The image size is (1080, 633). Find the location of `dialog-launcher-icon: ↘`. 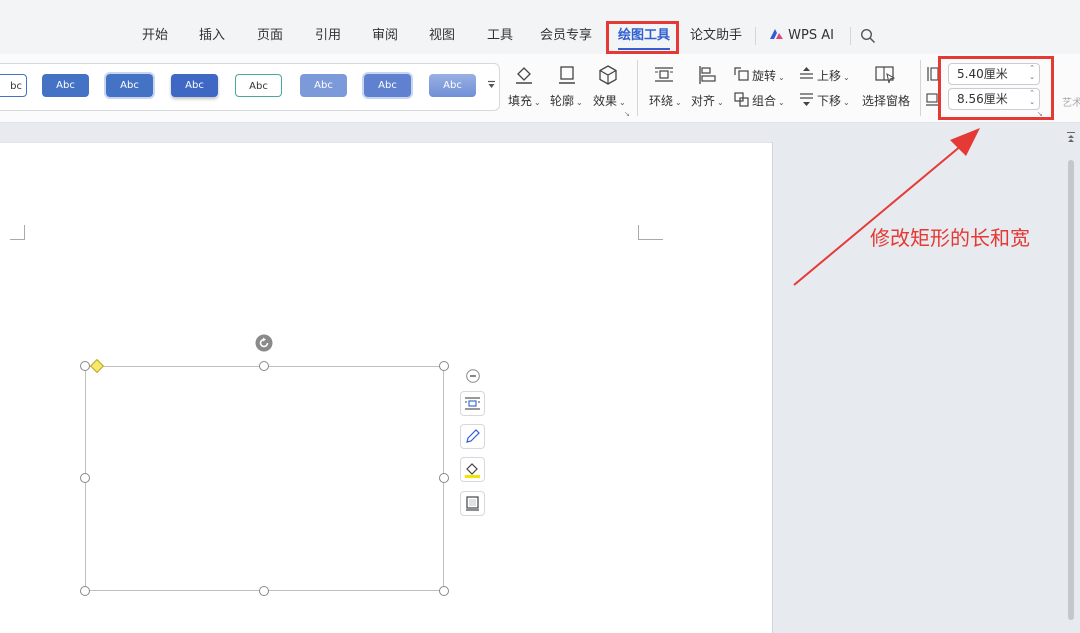

dialog-launcher-icon: ↘ is located at coordinates (627, 114).